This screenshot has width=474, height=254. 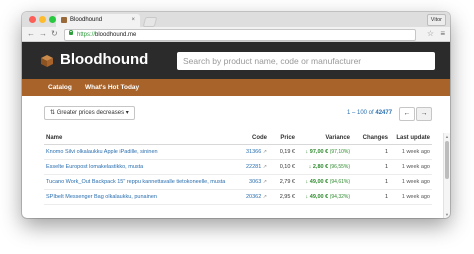 What do you see at coordinates (384, 113) in the screenshot?
I see `pagination-total: 42477` at bounding box center [384, 113].